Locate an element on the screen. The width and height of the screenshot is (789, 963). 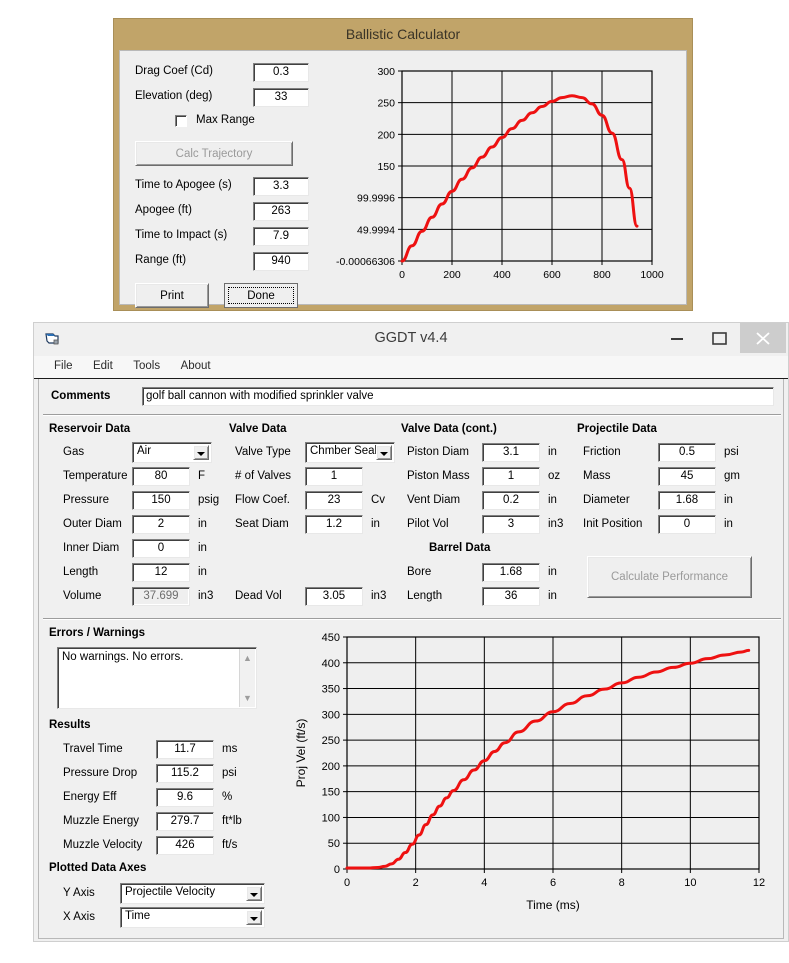
max-range-checkbox-row: Max Range is located at coordinates (245, 123).